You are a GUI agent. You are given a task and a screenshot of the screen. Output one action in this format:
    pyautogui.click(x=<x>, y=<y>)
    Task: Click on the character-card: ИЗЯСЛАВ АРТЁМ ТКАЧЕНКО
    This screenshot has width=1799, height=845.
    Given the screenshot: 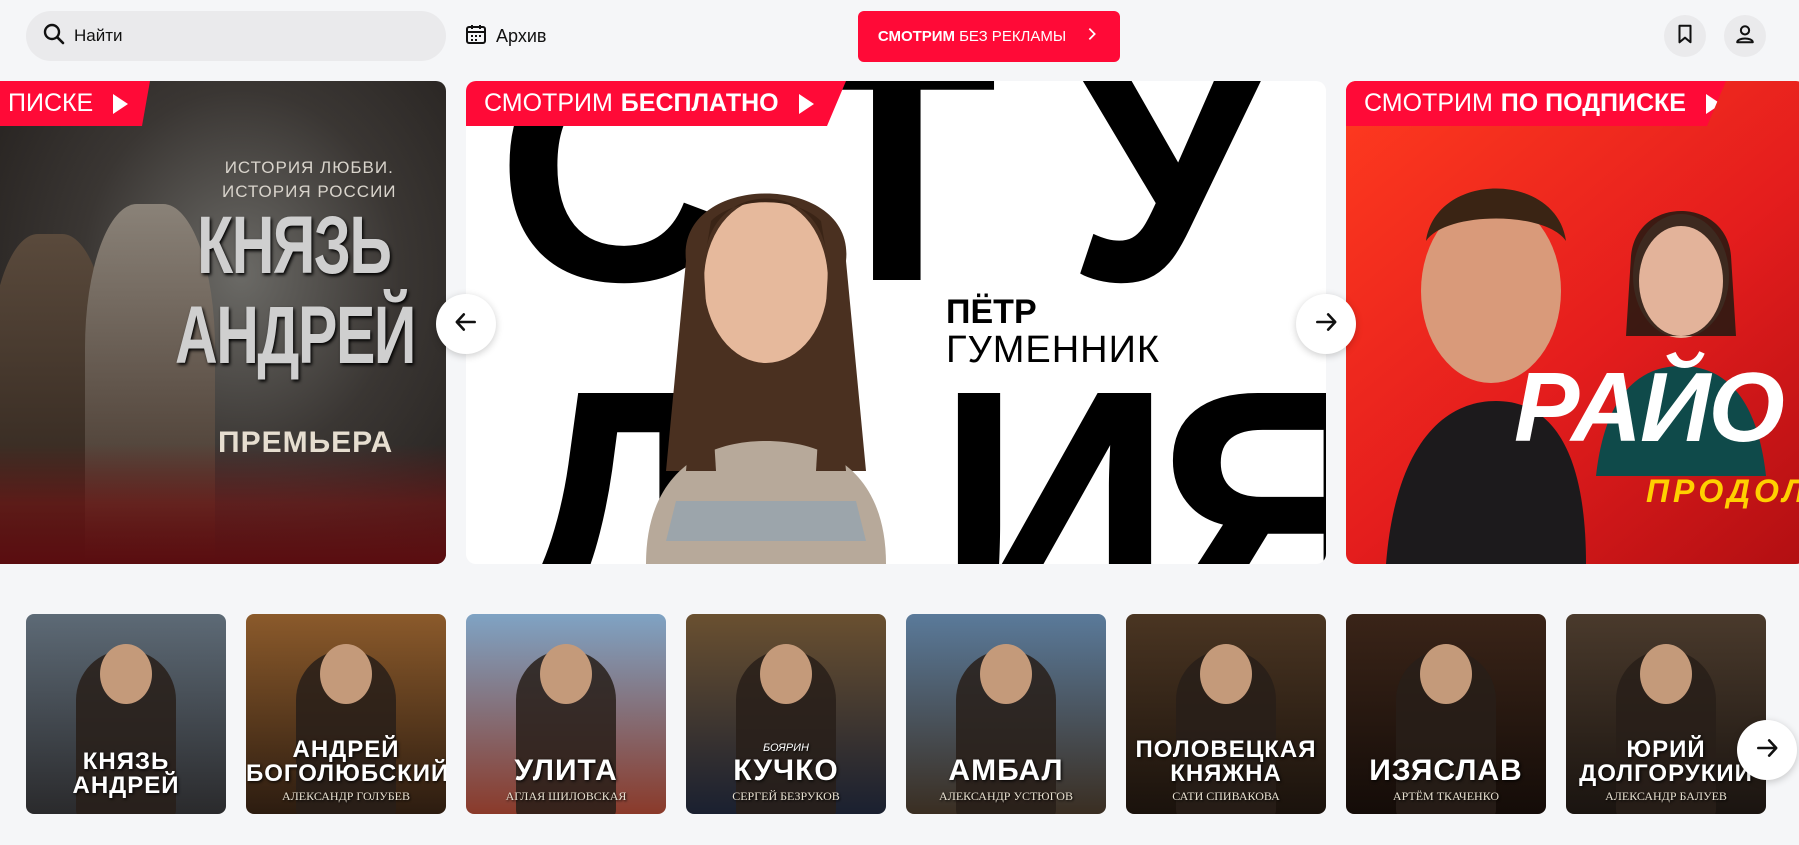 What is the action you would take?
    pyautogui.click(x=1446, y=714)
    